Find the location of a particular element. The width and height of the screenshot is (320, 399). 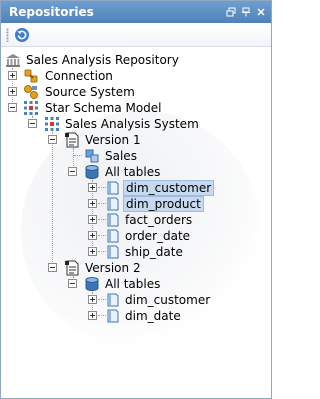

tree-node-all-tables-v2: All tables is located at coordinates (136, 284).